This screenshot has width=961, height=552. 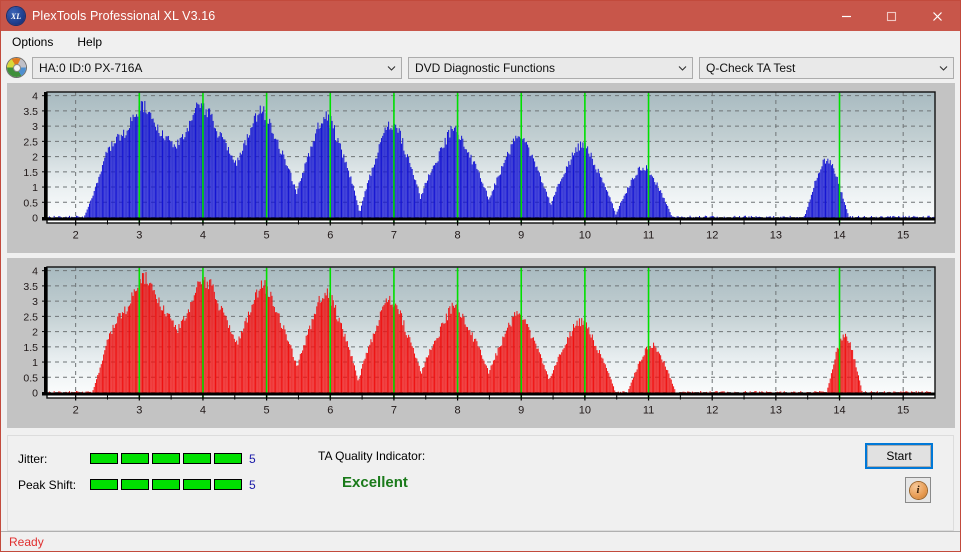 What do you see at coordinates (252, 458) in the screenshot?
I see `jitter-value: 5` at bounding box center [252, 458].